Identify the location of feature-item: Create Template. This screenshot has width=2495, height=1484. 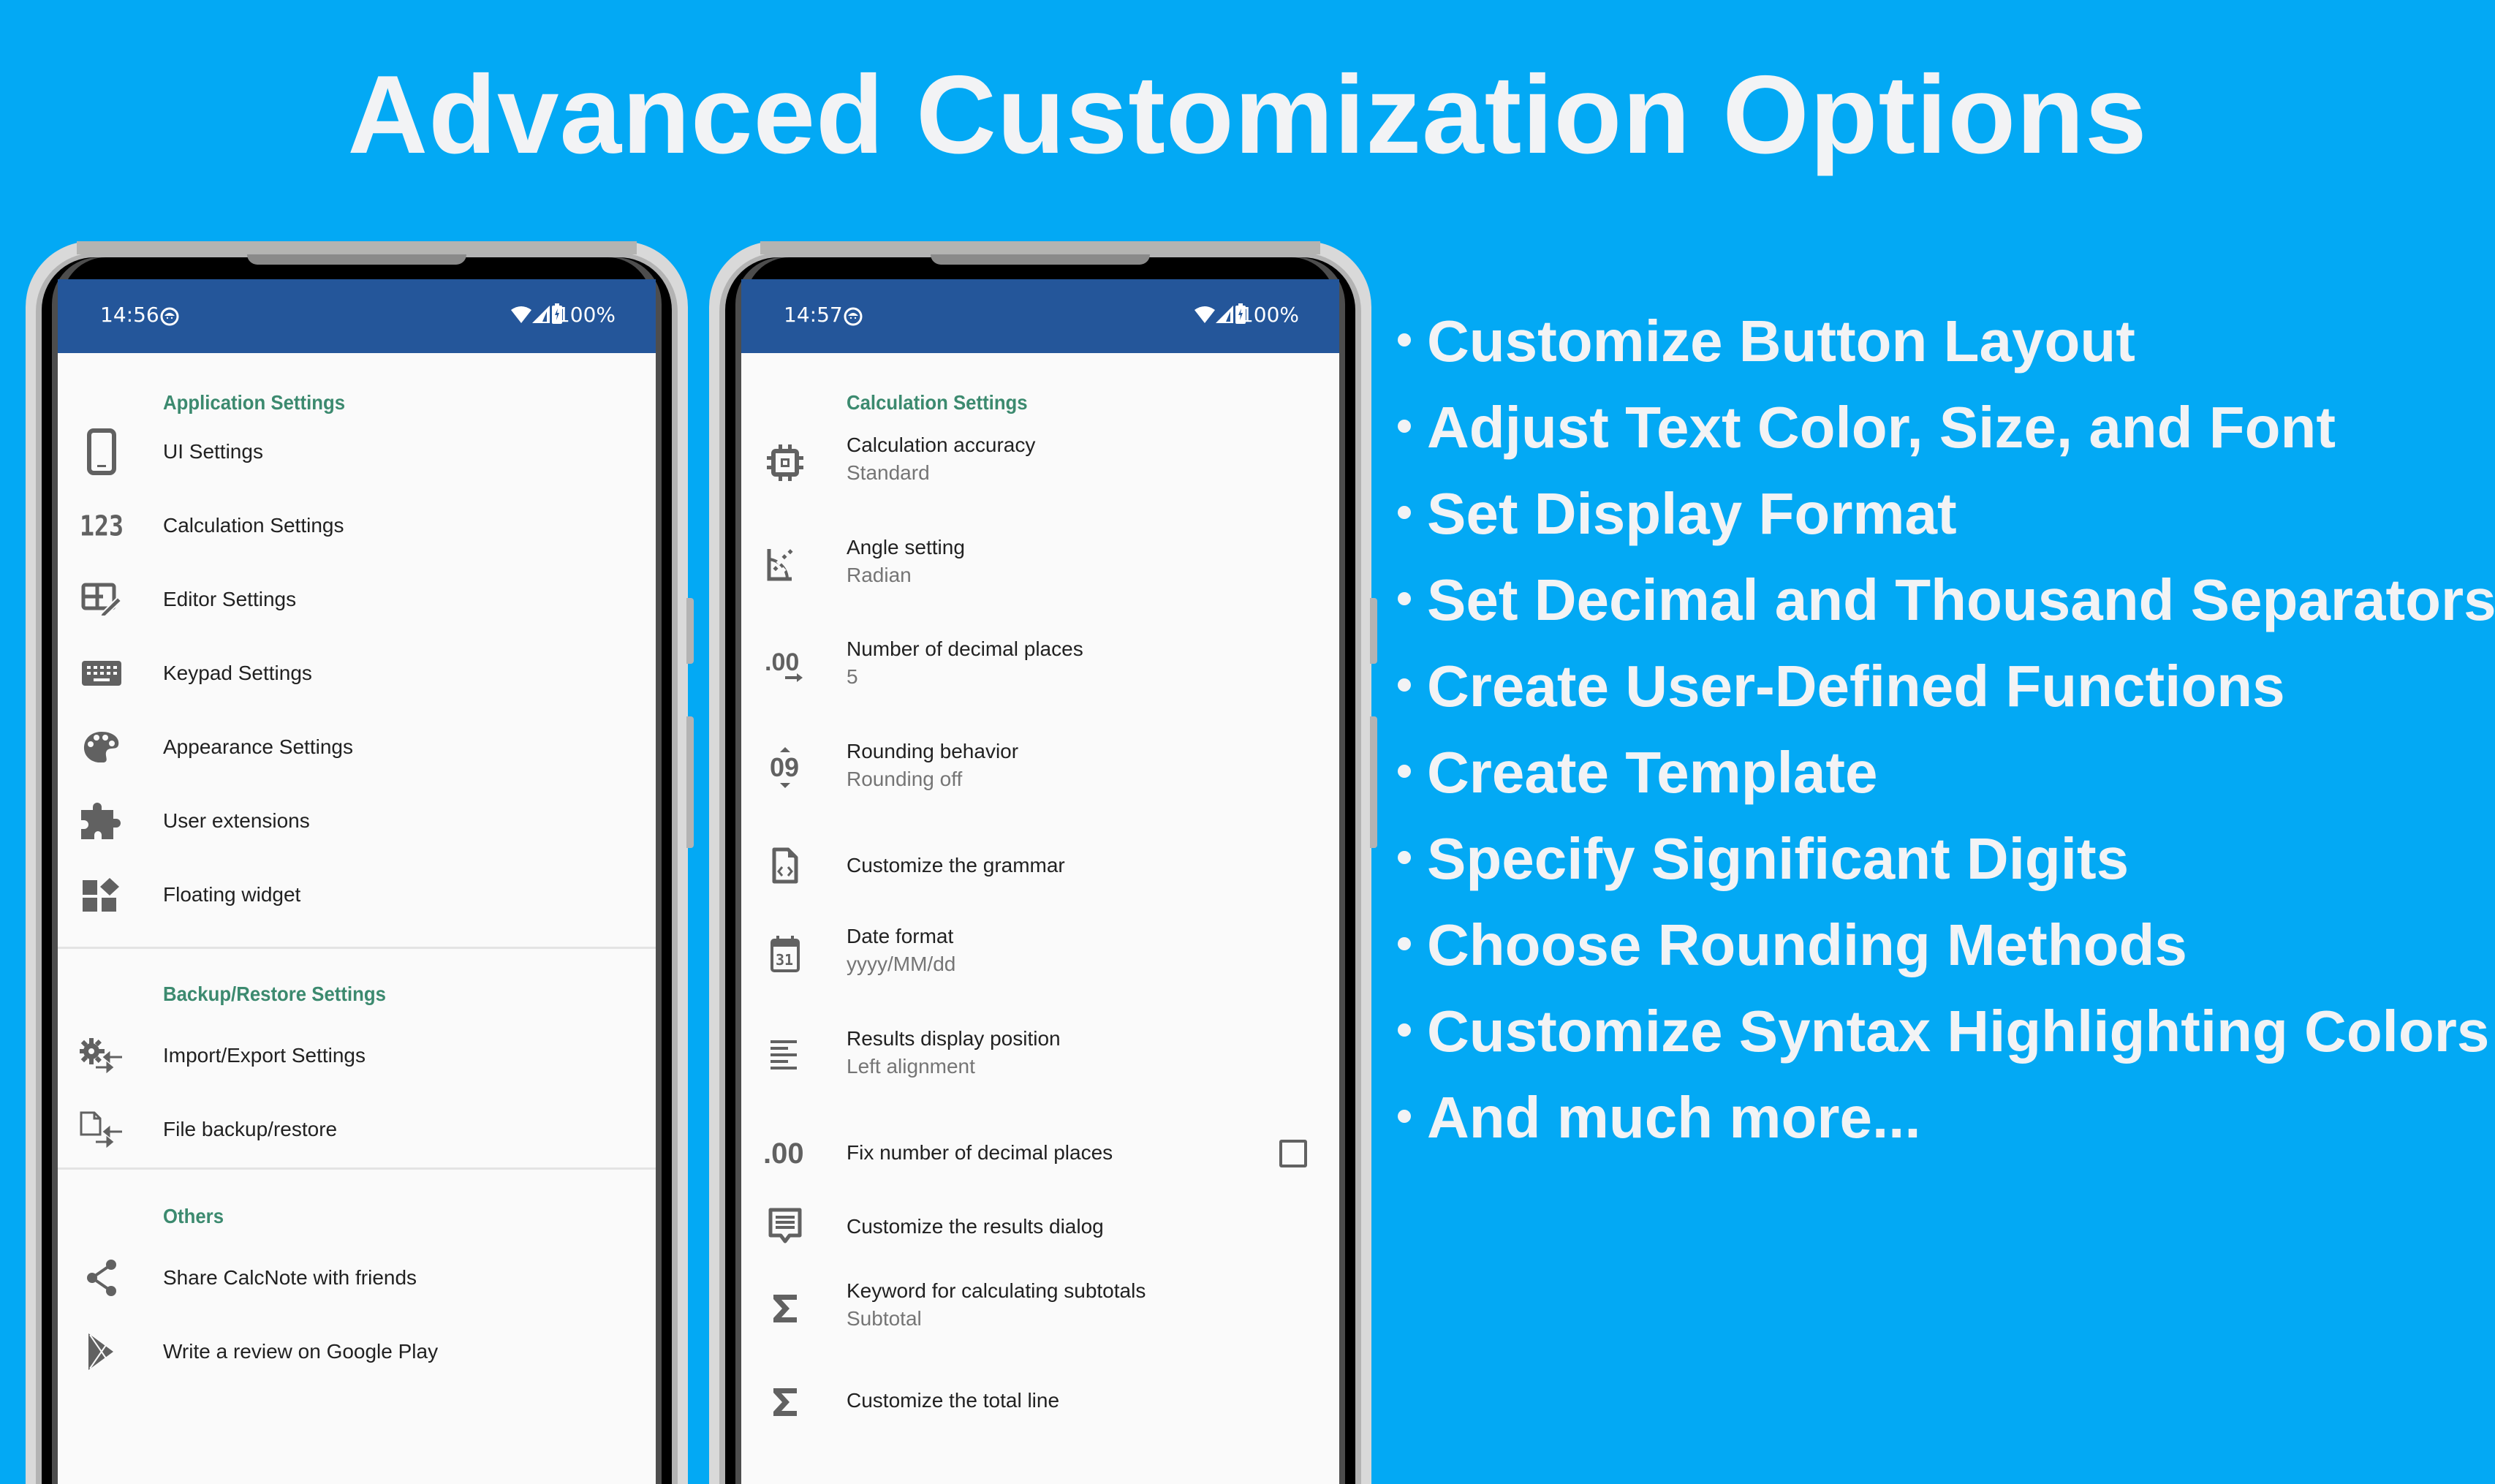
(1946, 773).